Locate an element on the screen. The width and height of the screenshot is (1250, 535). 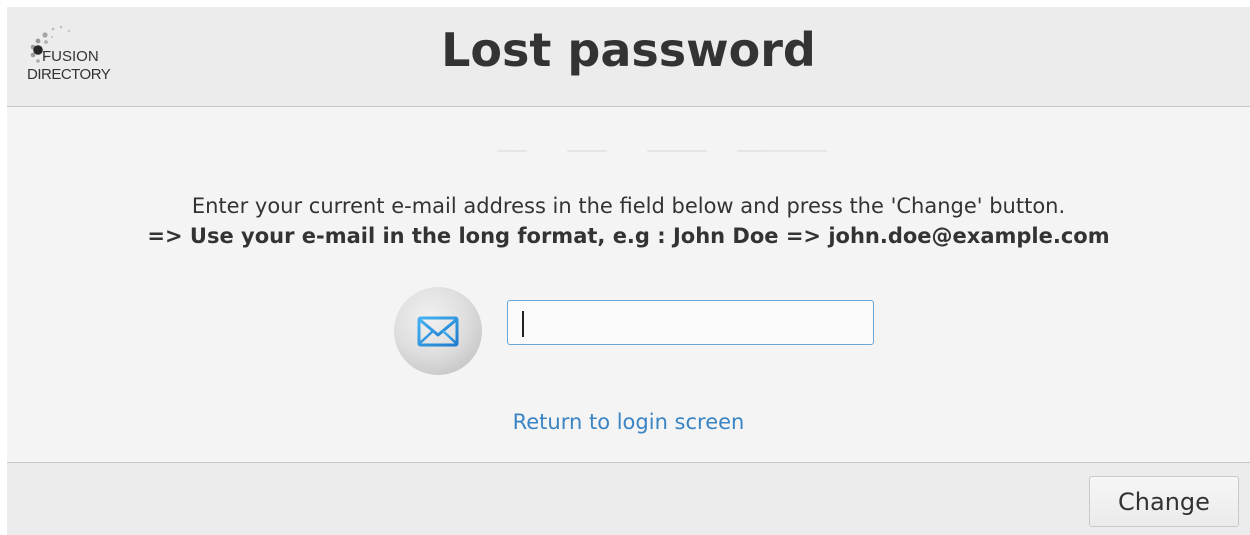
faint-artifact is located at coordinates (672, 151).